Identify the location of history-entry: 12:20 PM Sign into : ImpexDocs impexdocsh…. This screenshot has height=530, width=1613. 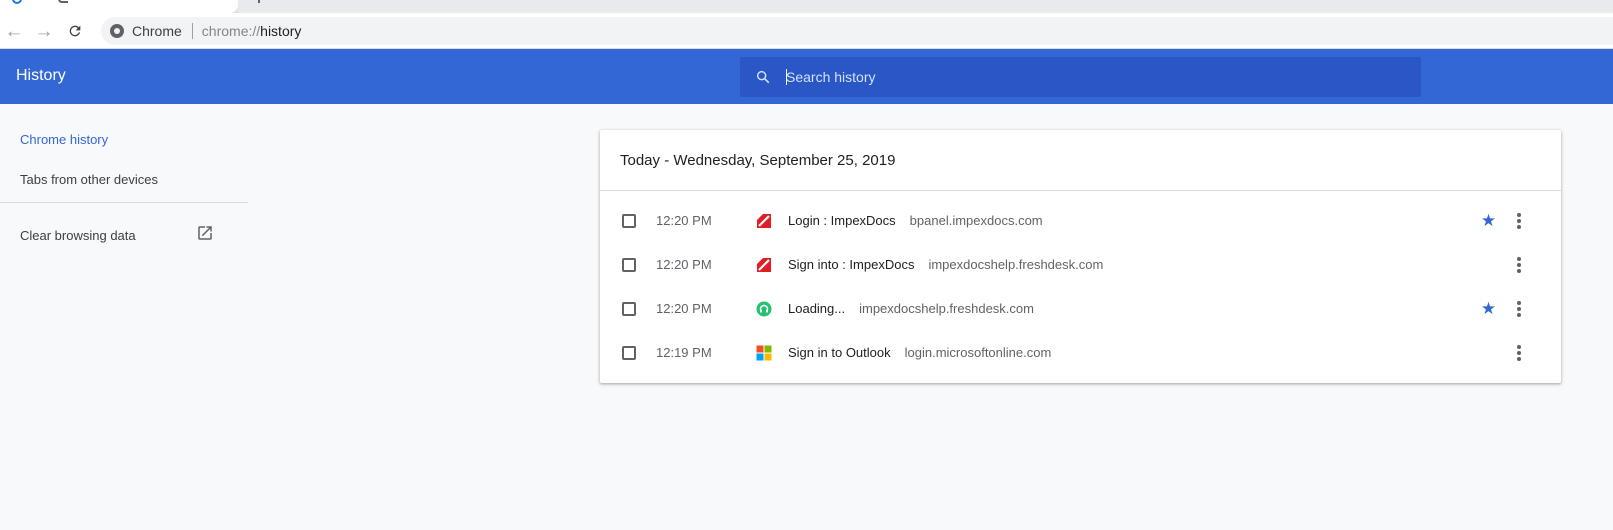
(1080, 265).